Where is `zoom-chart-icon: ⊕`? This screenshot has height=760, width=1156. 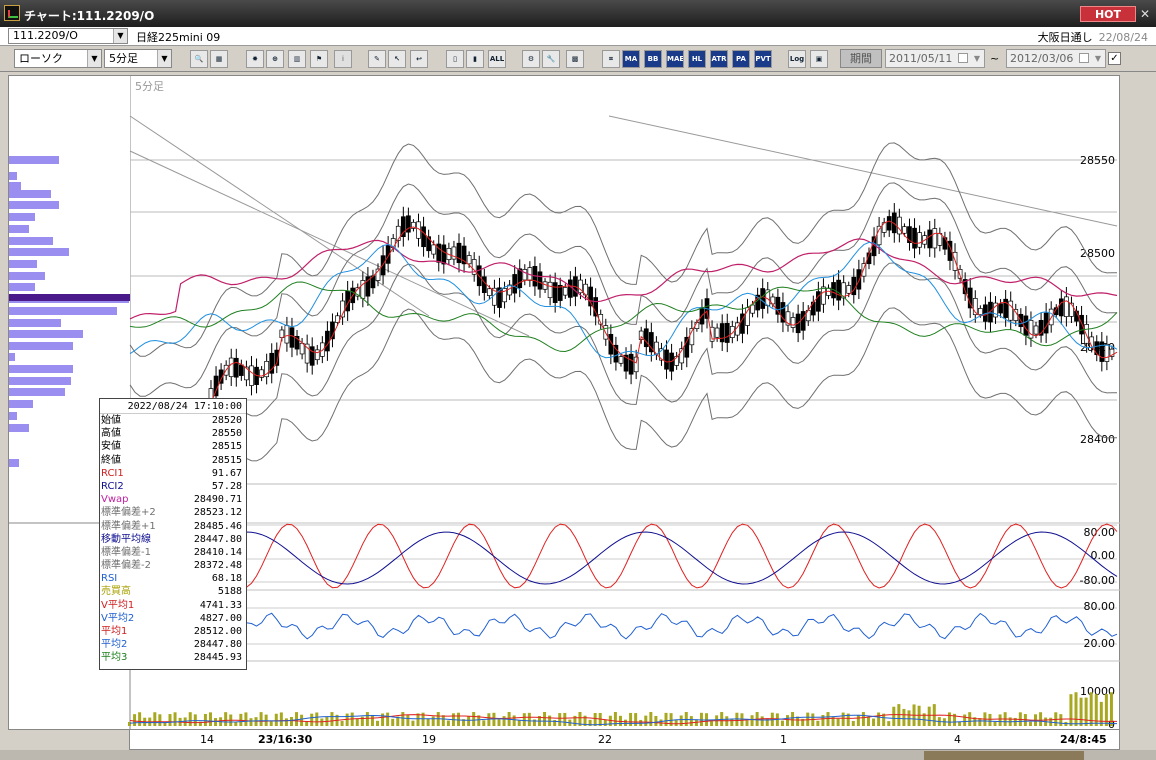
zoom-chart-icon: ⊕ is located at coordinates (275, 59).